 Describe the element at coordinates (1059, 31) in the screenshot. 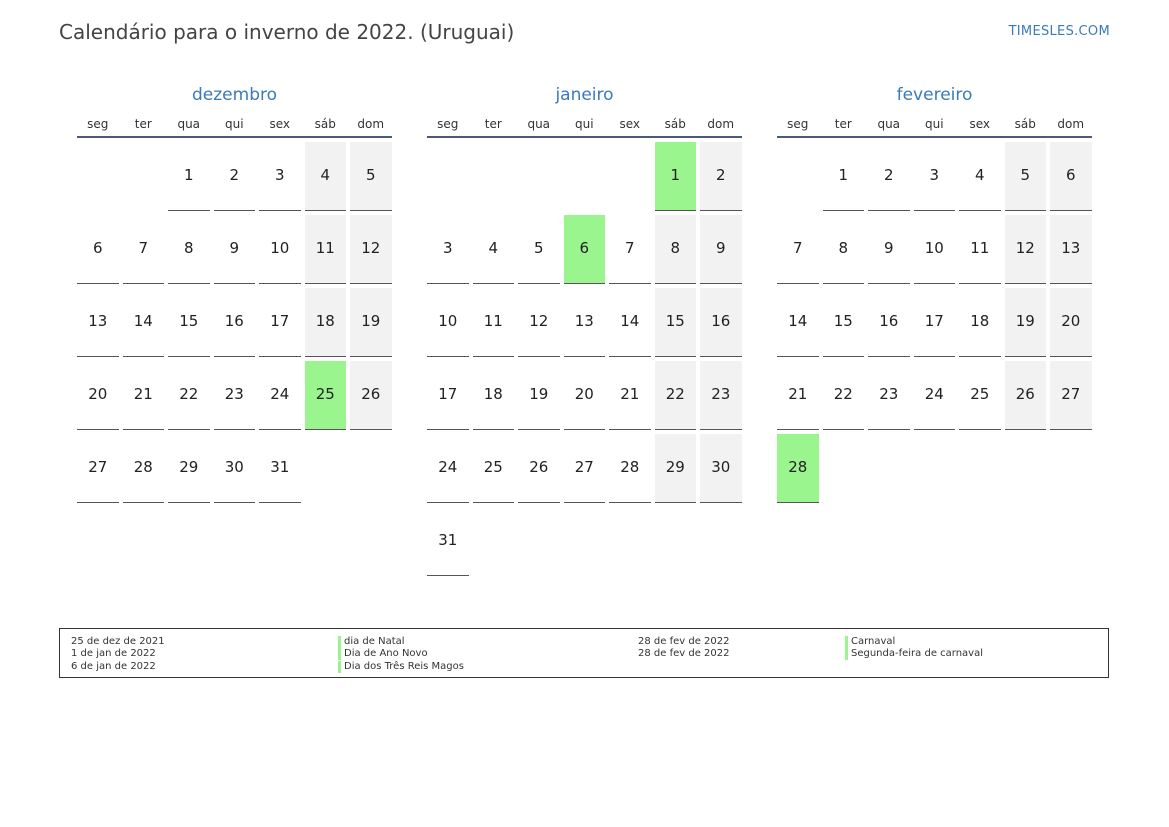

I see `site-link: TIMESLES.COM` at that location.